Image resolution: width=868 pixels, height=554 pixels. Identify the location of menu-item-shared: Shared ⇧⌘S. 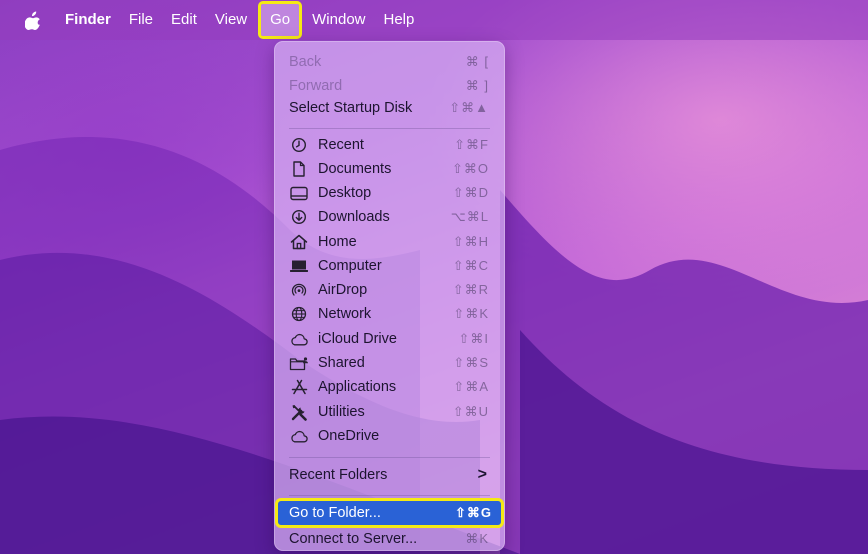
(389, 363).